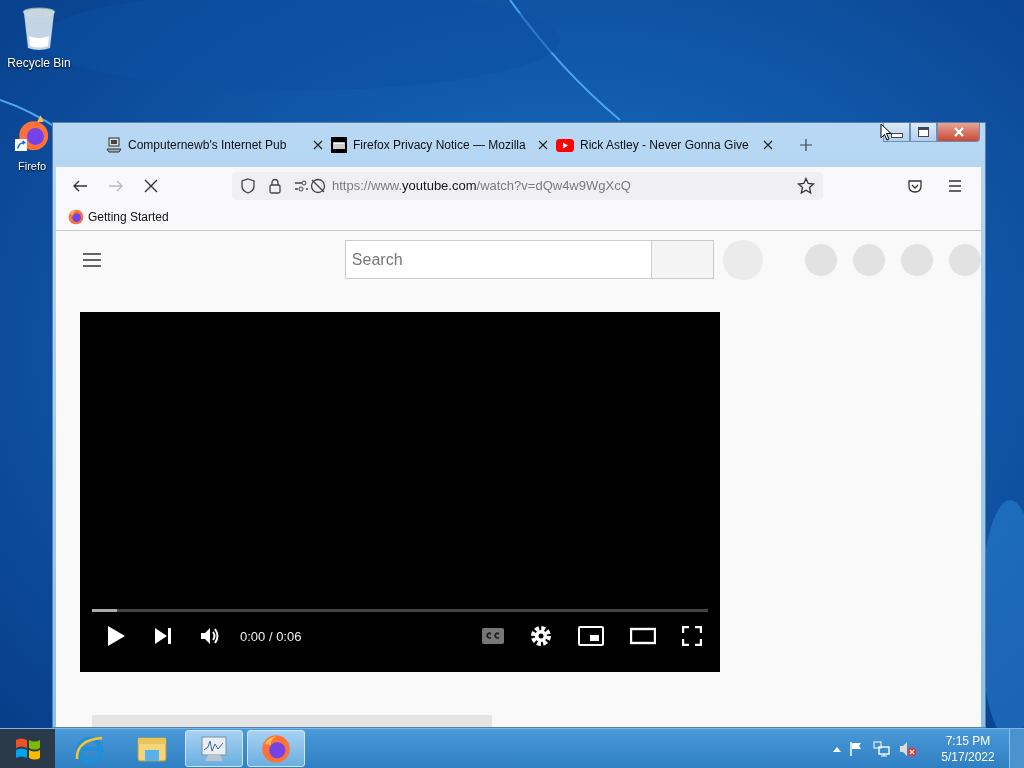  What do you see at coordinates (886, 132) in the screenshot?
I see `mouse-cursor-icon` at bounding box center [886, 132].